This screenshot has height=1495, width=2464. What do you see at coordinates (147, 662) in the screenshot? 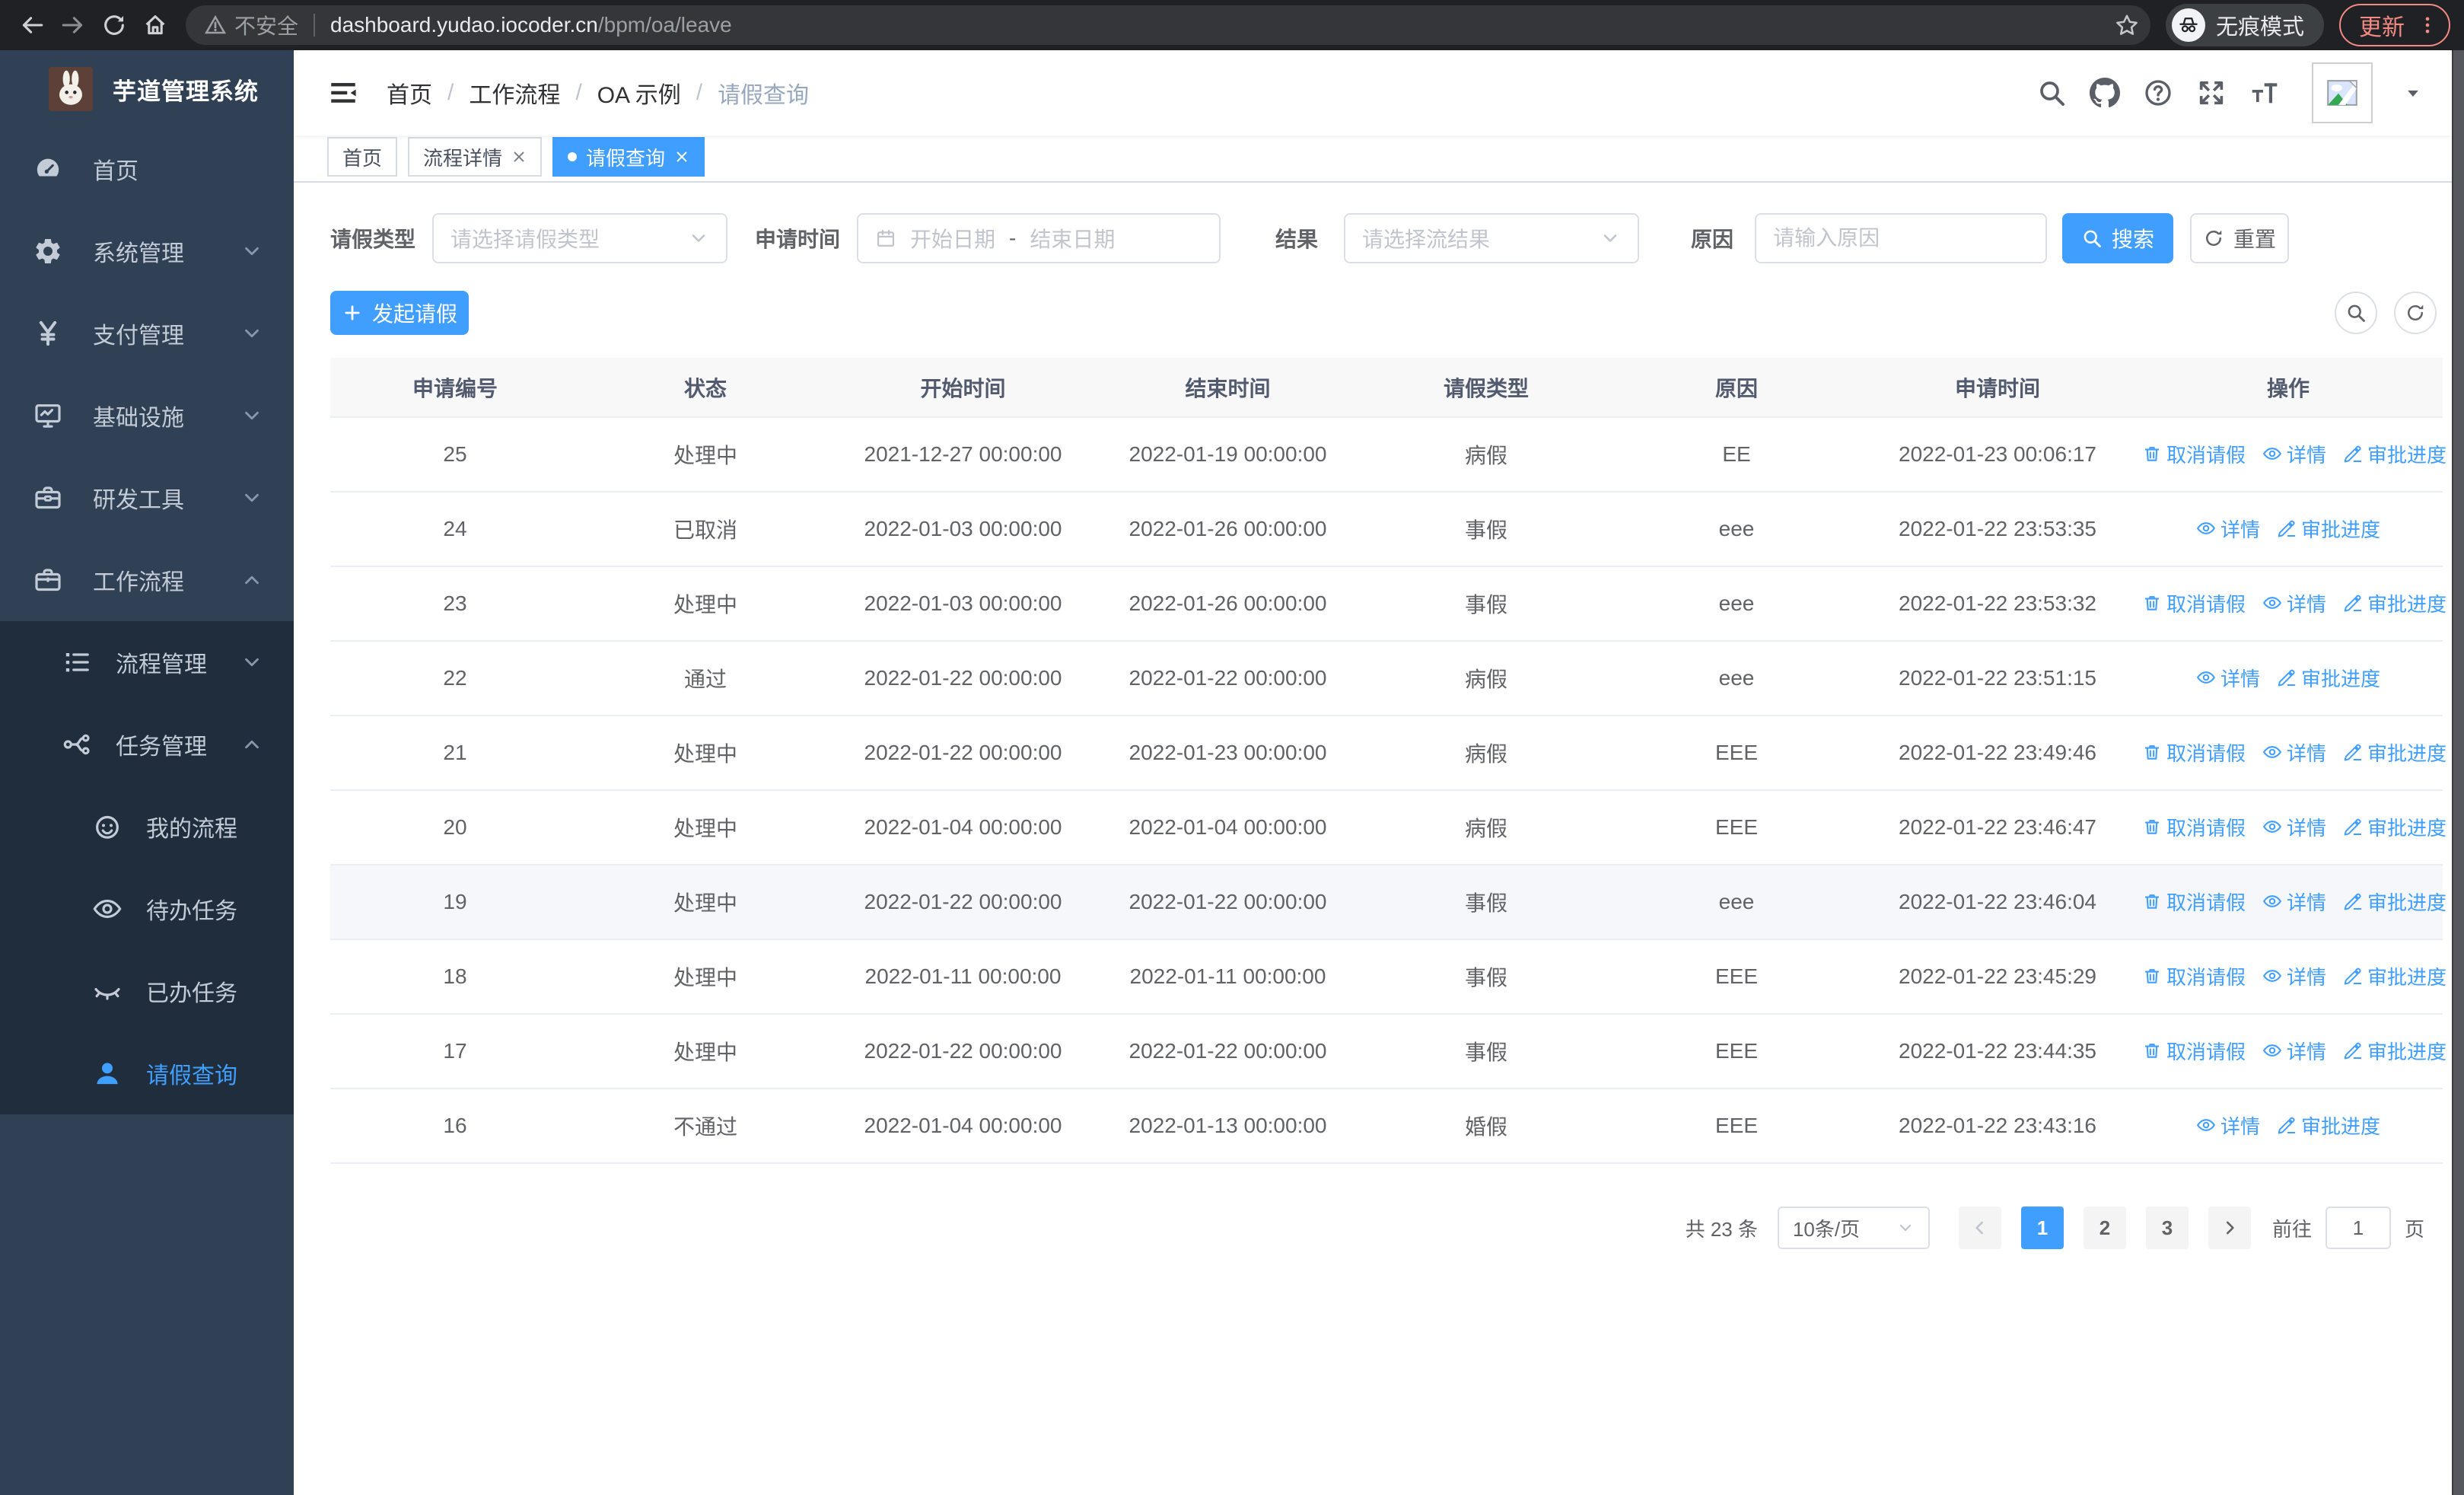
I see `sidebar-item-process-management: 流程管理` at bounding box center [147, 662].